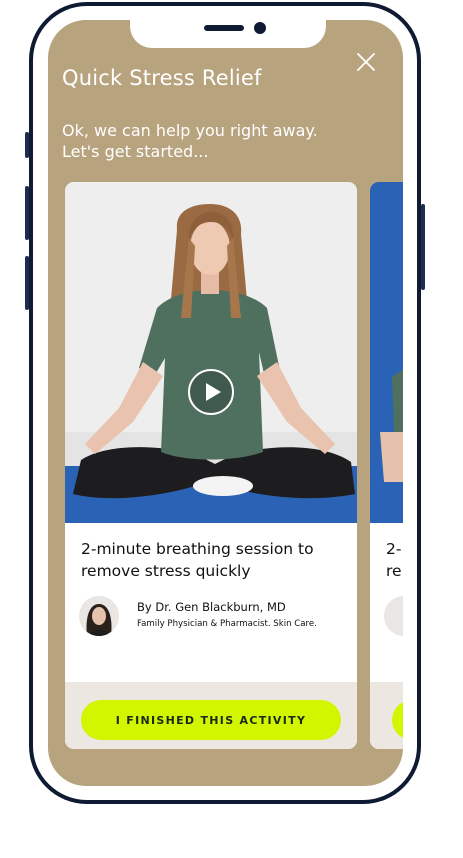  What do you see at coordinates (394, 549) in the screenshot?
I see `next-title-line-1: 2-` at bounding box center [394, 549].